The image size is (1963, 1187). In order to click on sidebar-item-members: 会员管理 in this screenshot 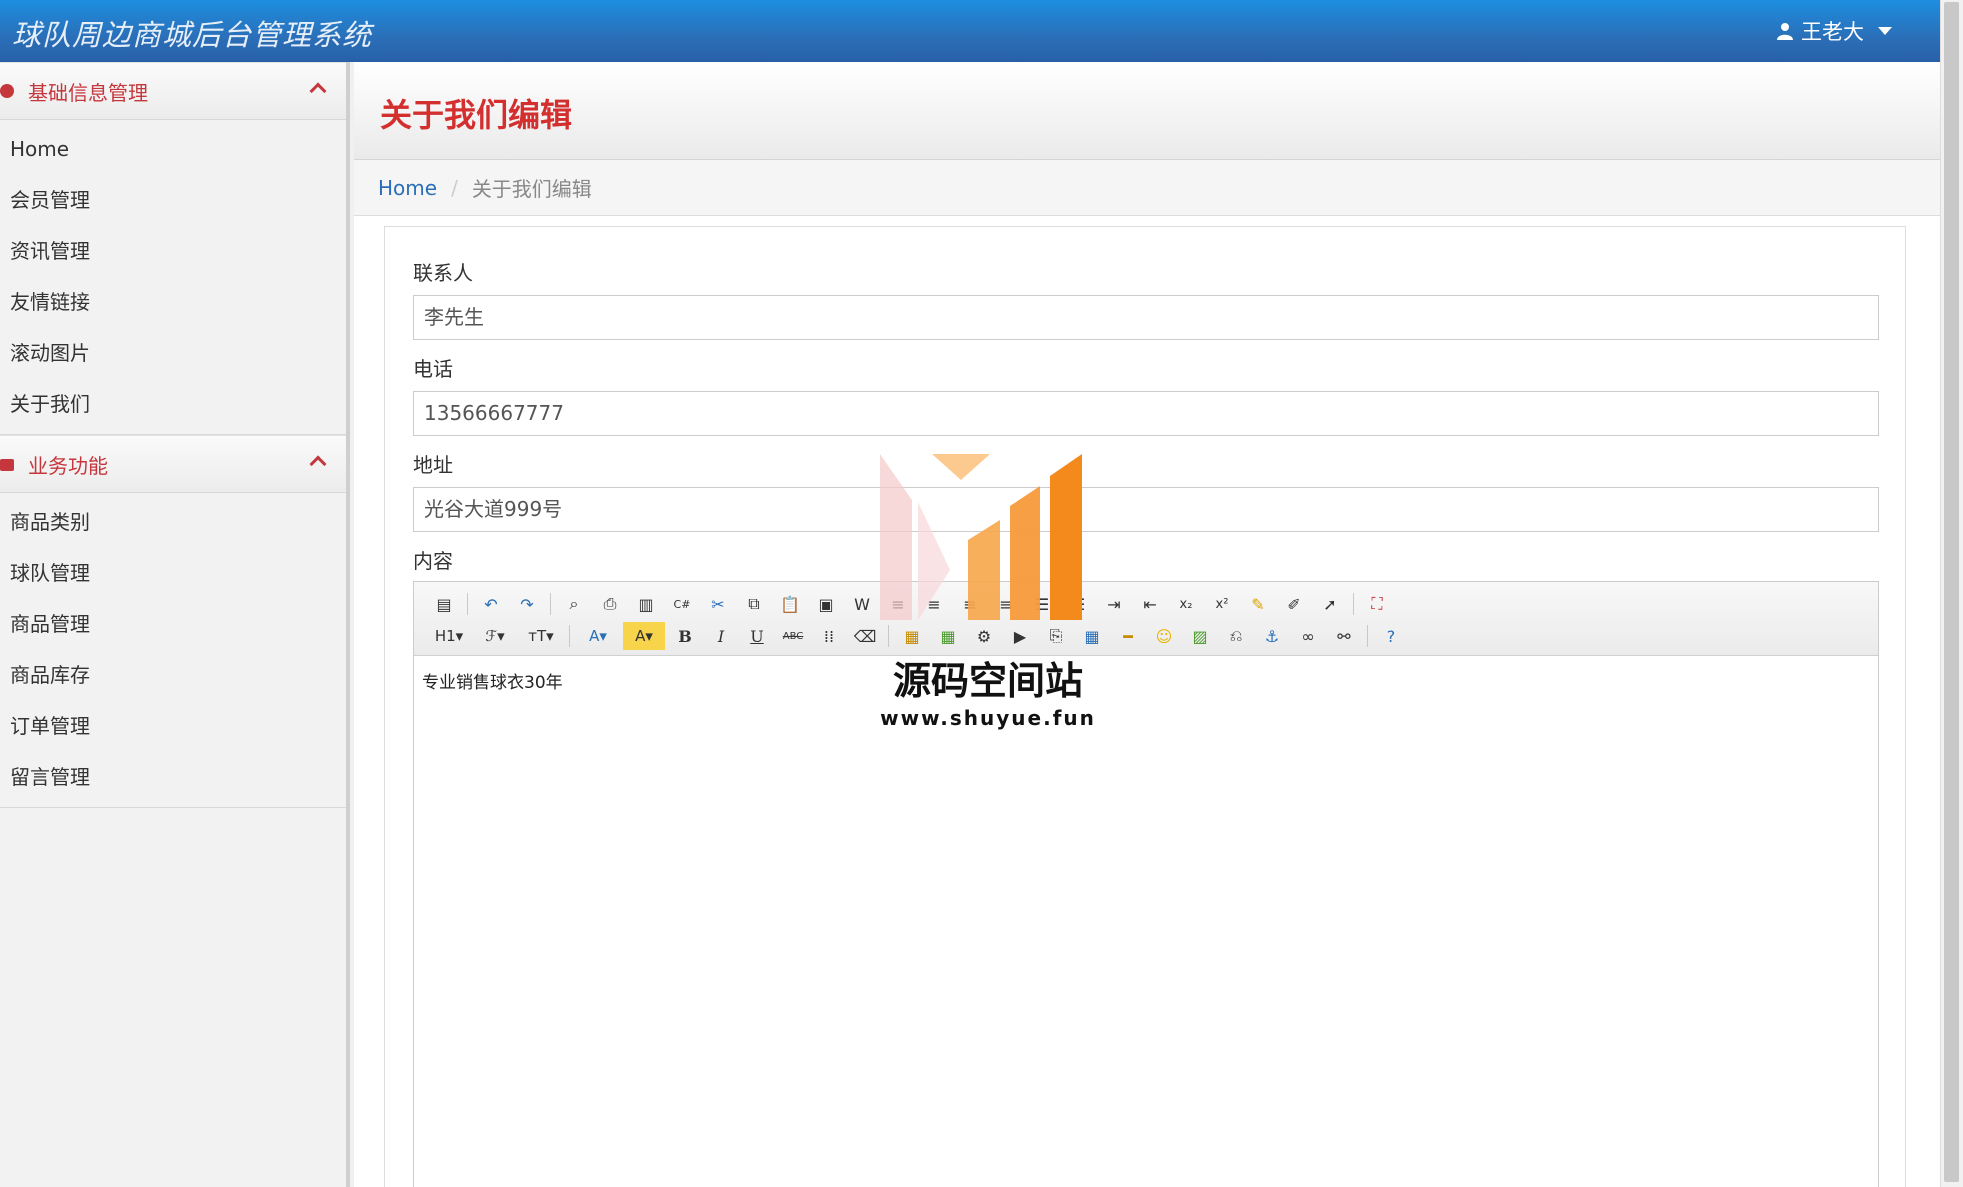, I will do `click(173, 200)`.